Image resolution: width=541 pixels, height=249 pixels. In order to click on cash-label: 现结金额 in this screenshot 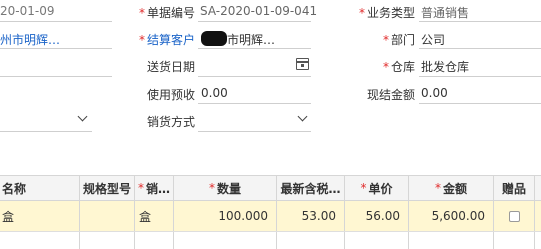, I will do `click(390, 95)`.